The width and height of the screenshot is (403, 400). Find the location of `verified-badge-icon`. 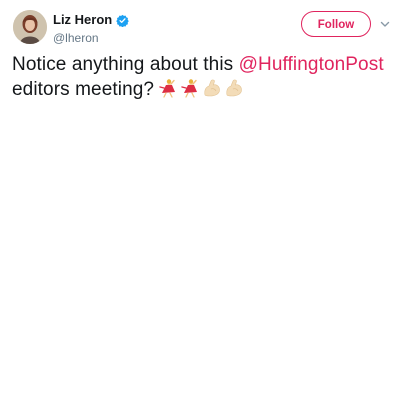

verified-badge-icon is located at coordinates (123, 20).